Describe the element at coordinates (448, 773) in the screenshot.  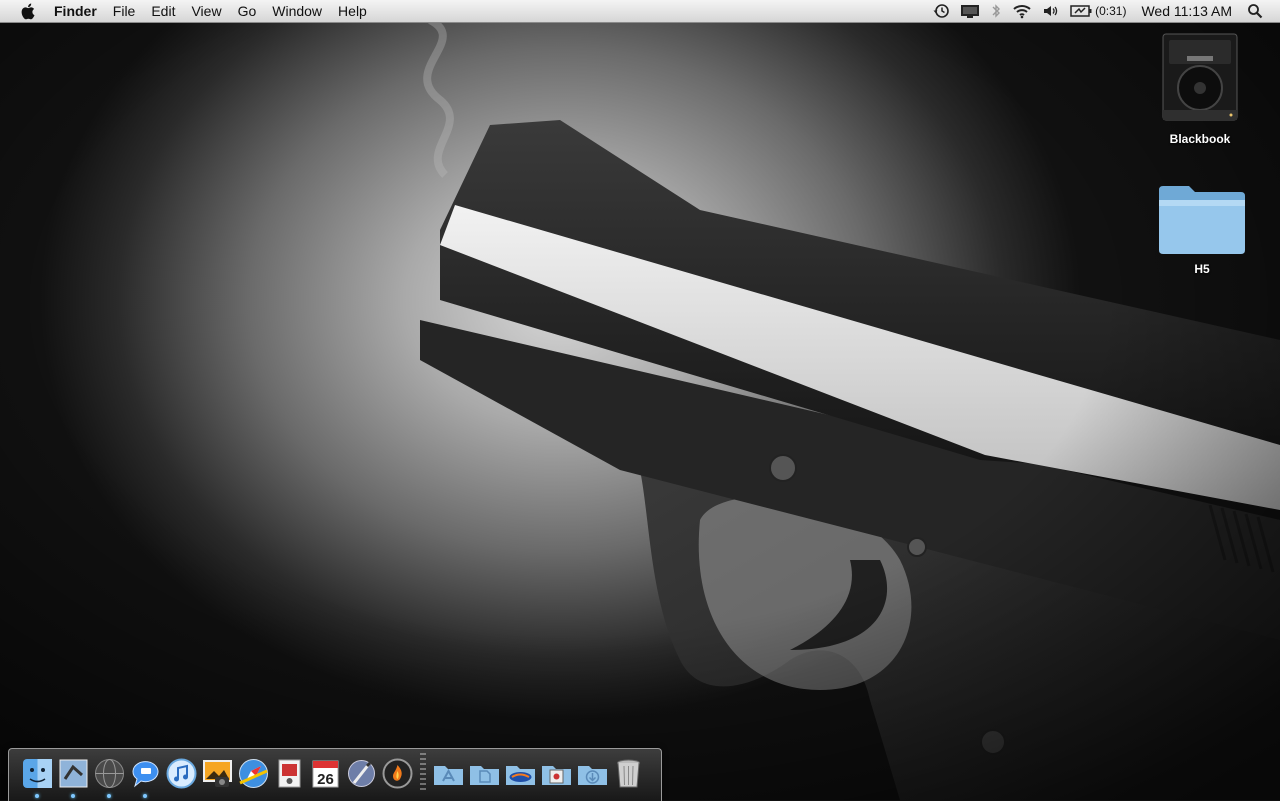
I see `applications-stack-icon` at that location.